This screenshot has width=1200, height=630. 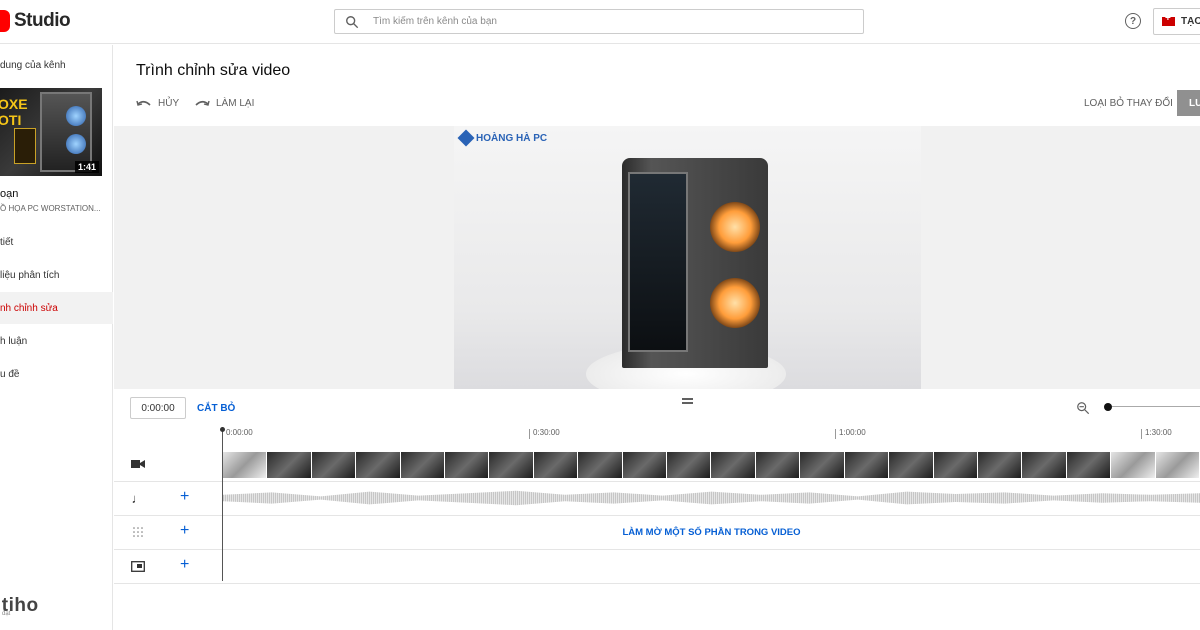 What do you see at coordinates (237, 434) in the screenshot?
I see `ruler-tick: 0:00:00` at bounding box center [237, 434].